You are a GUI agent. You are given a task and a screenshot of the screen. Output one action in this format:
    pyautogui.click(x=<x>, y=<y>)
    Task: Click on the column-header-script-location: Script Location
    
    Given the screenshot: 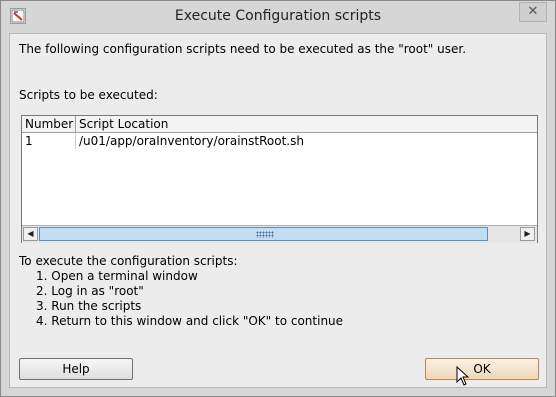 What is the action you would take?
    pyautogui.click(x=306, y=124)
    